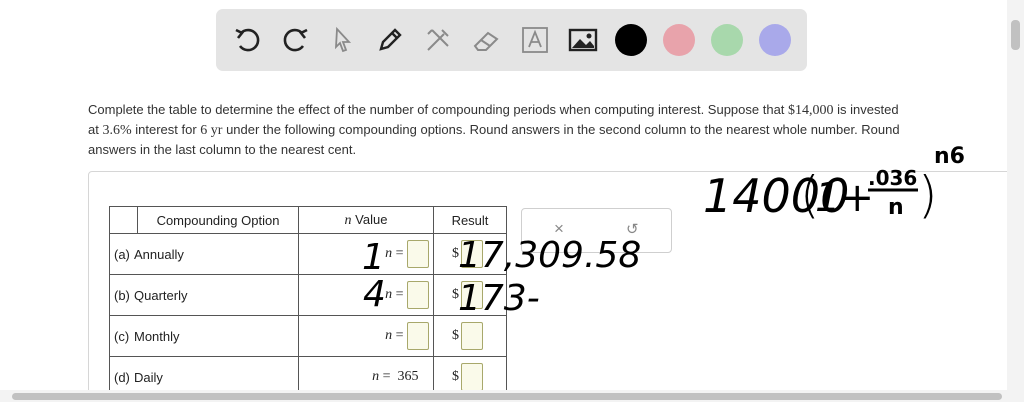  I want to click on table-header-blank, so click(123, 220).